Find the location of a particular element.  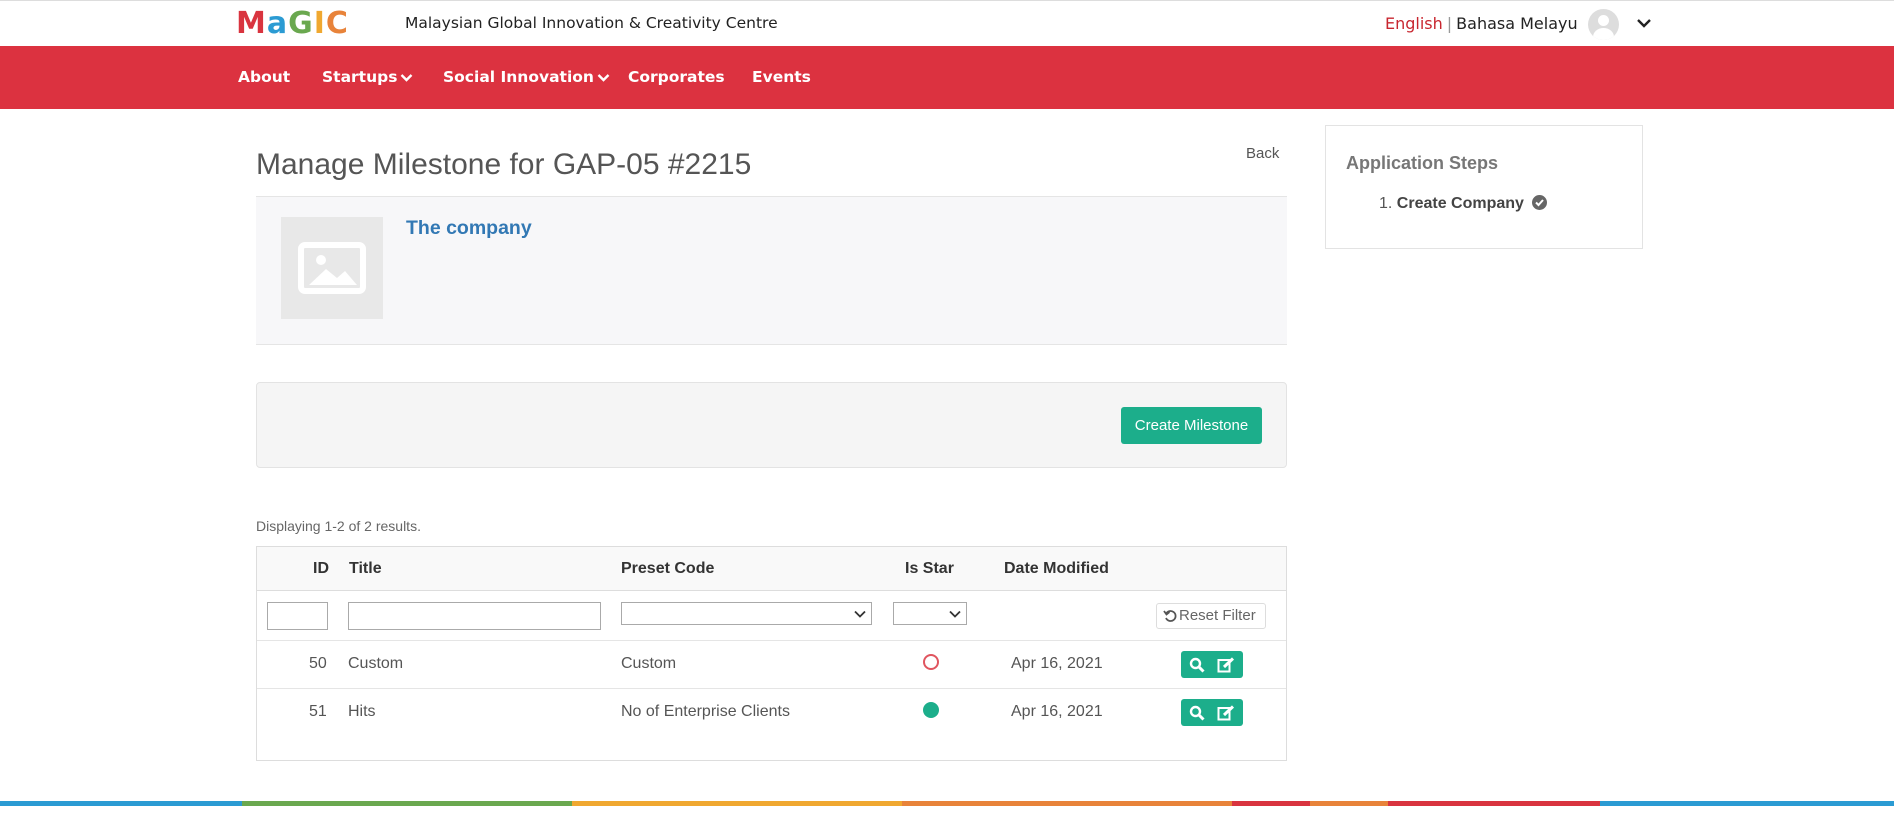

table-row: 50 Custom Custom Apr 16, 2021 is located at coordinates (771, 665).